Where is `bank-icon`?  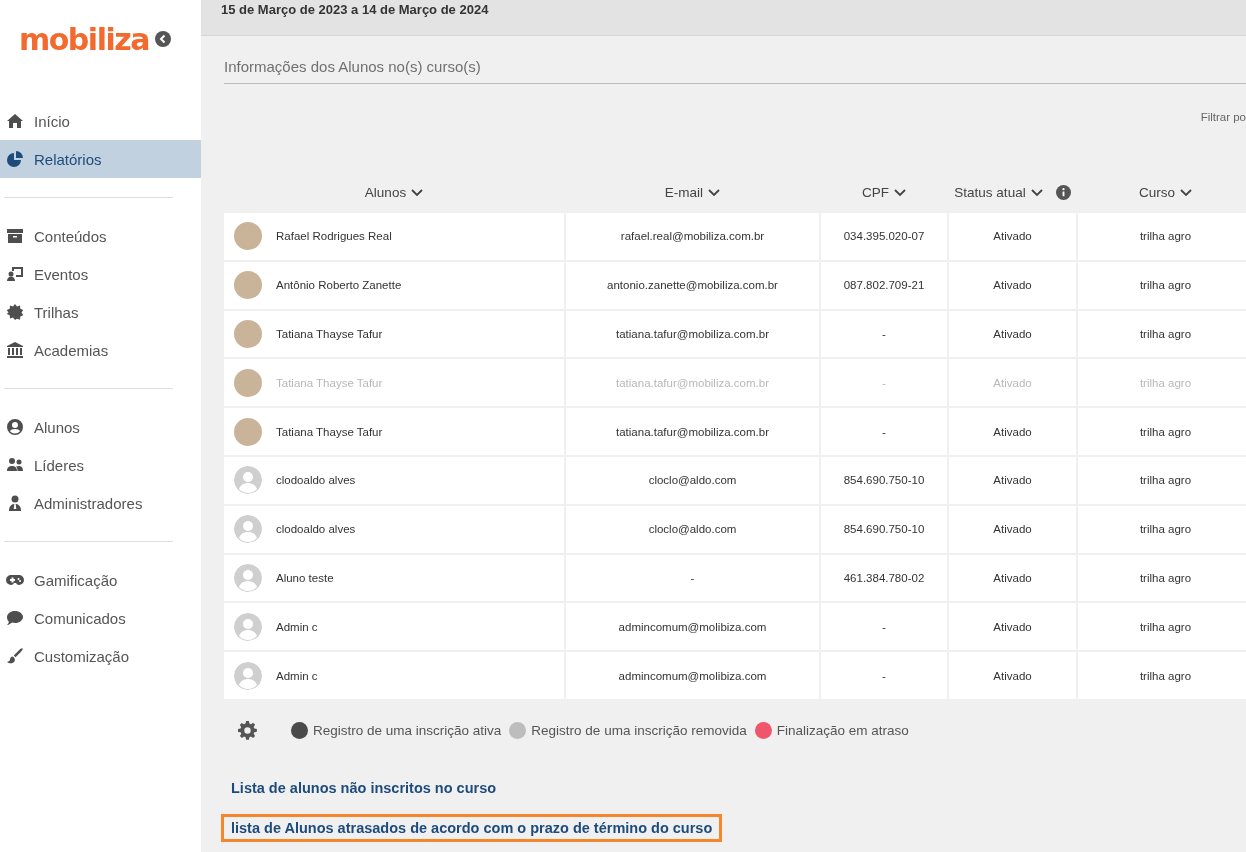 bank-icon is located at coordinates (15, 350).